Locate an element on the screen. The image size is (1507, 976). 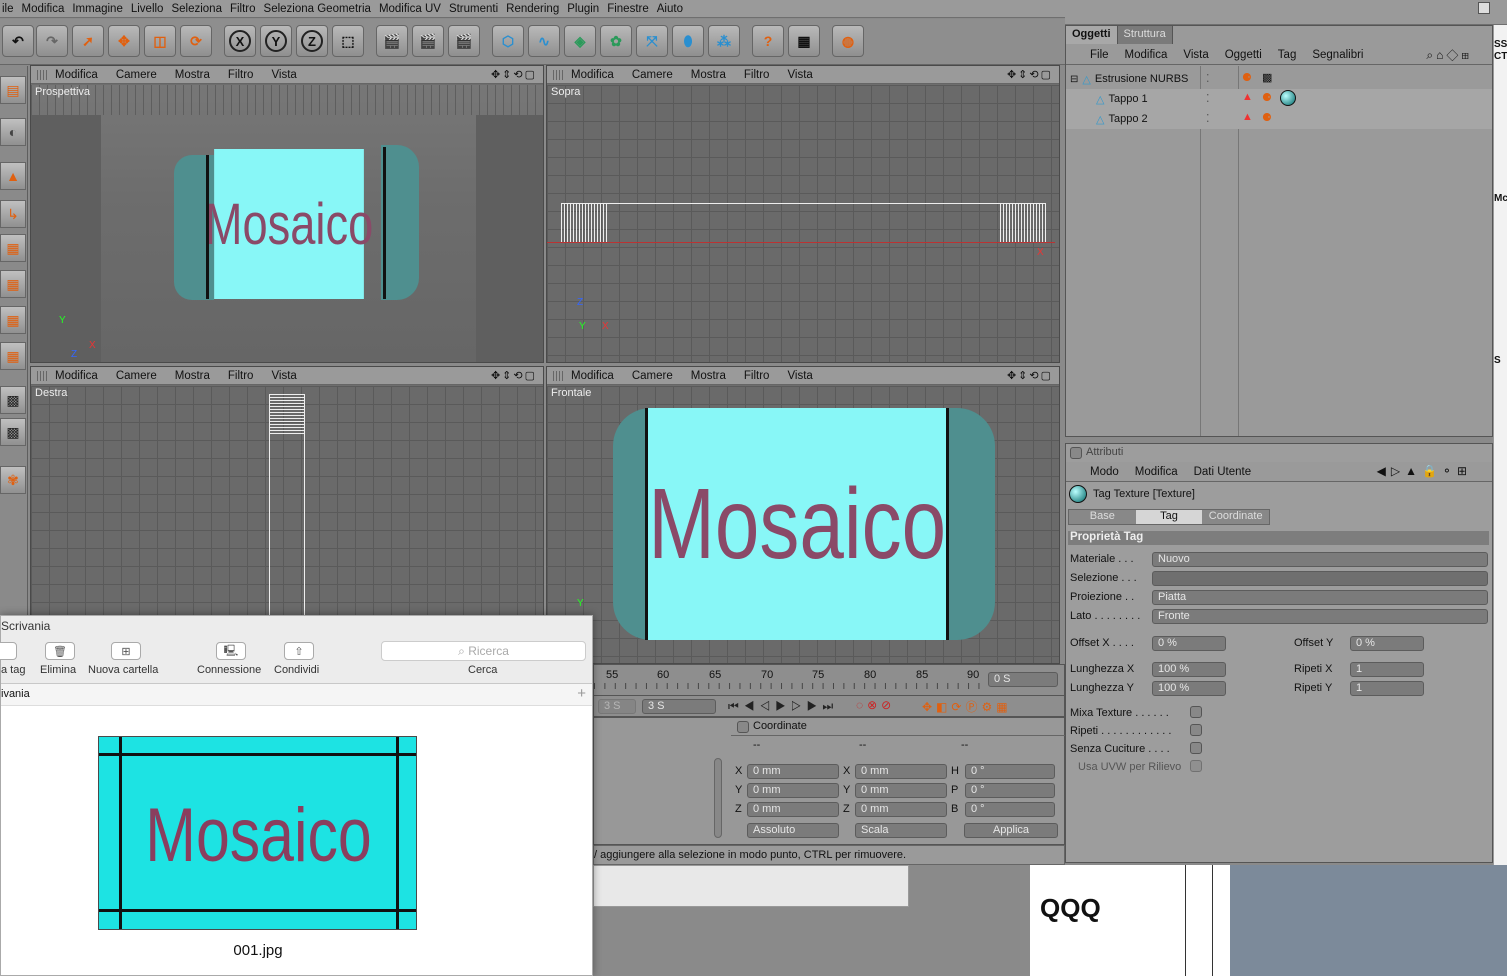
points-mode-icon: ▲ is located at coordinates (13, 176).